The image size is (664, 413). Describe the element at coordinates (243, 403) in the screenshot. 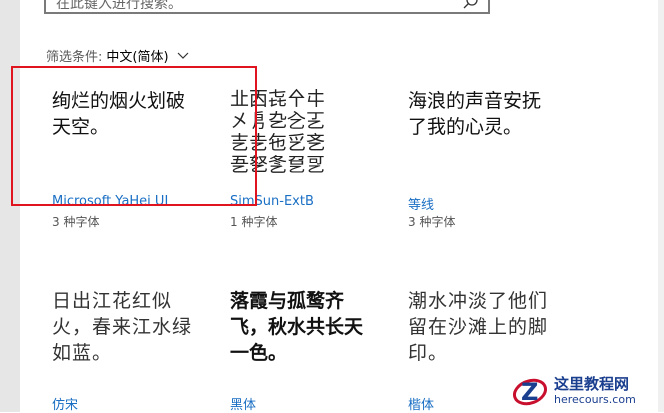

I see `font-name-link: 黑体` at that location.